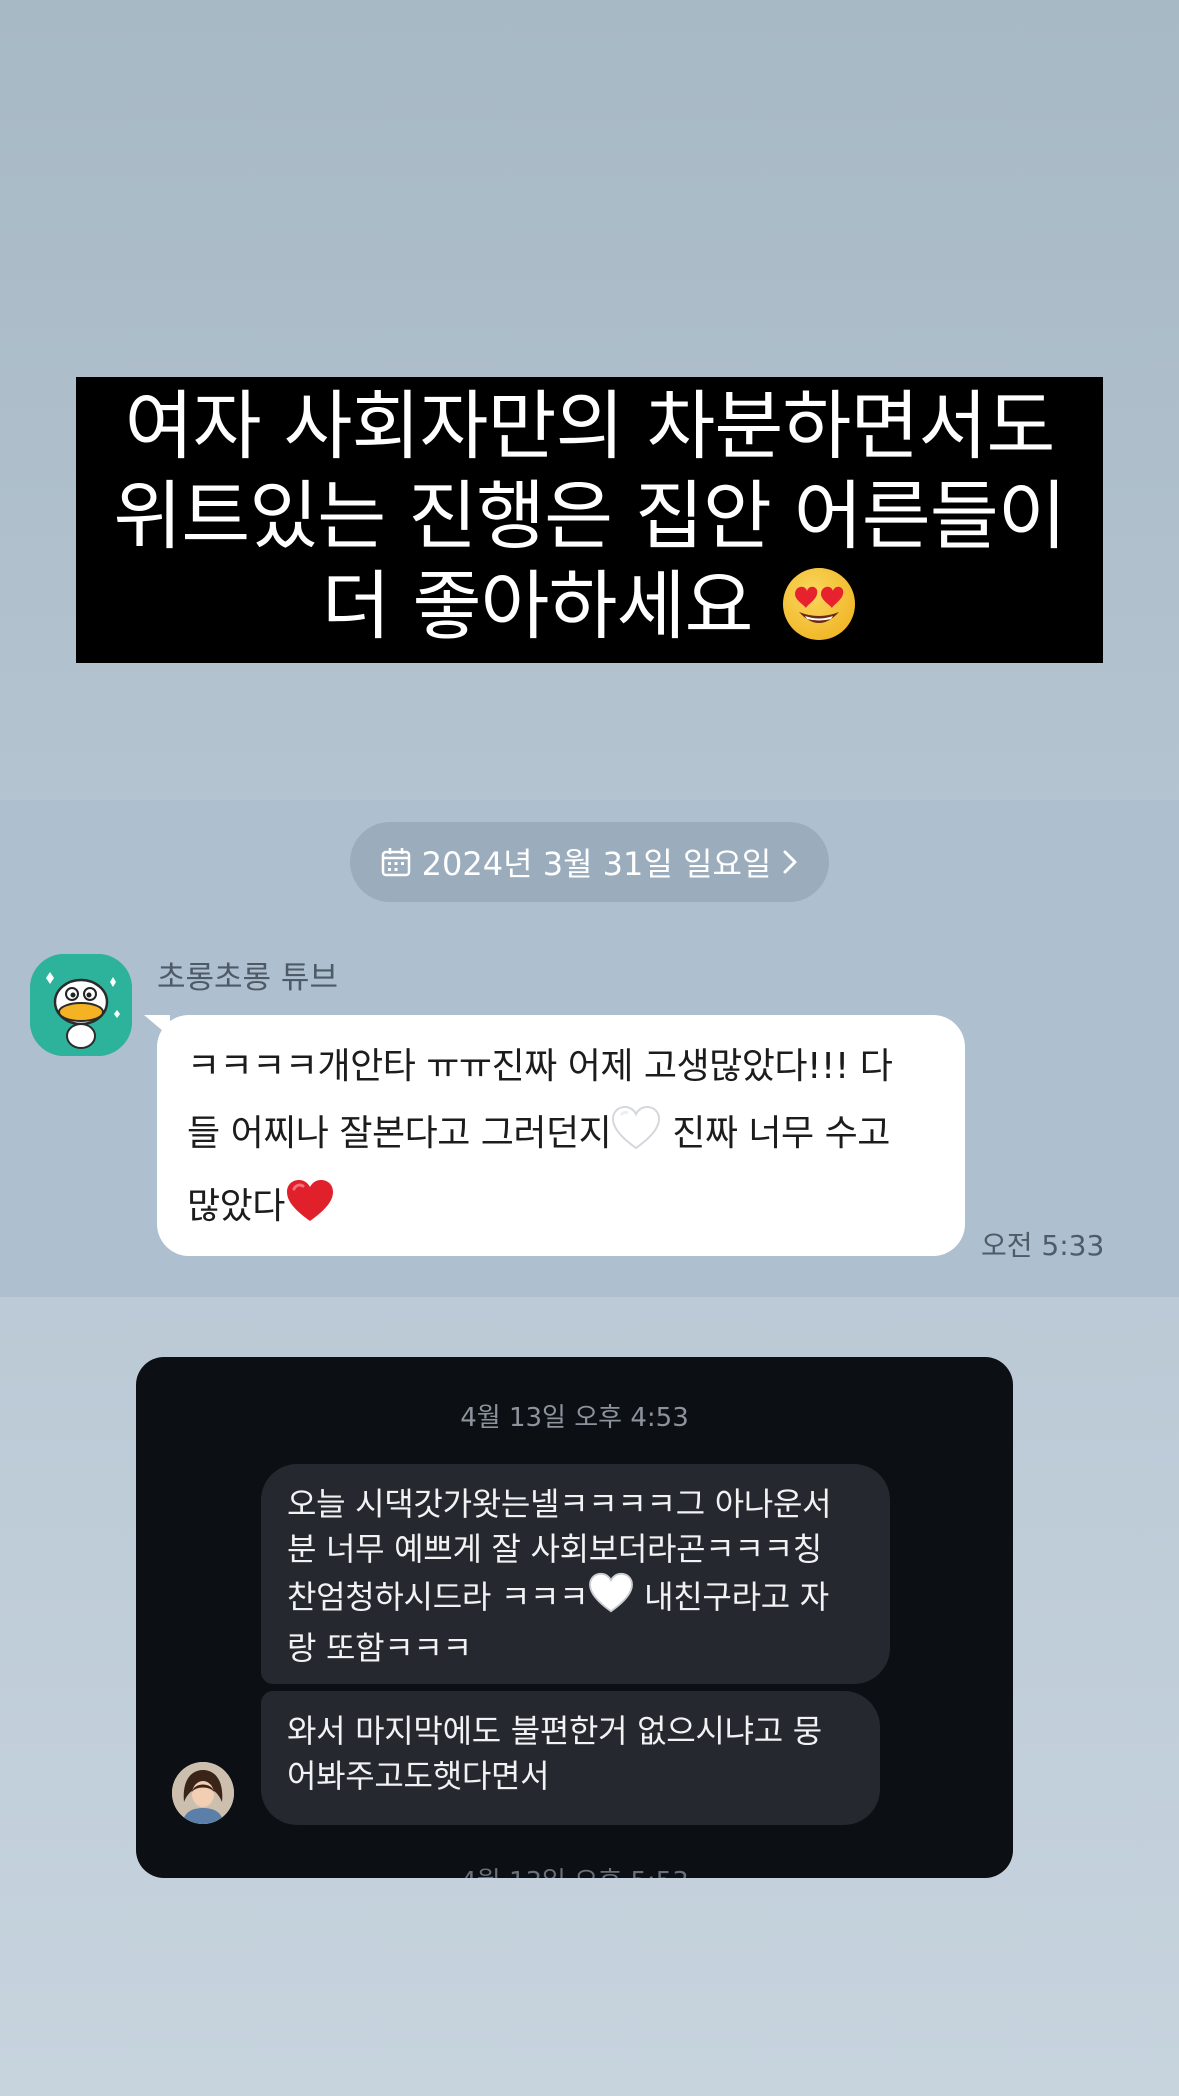 The image size is (1179, 2096). What do you see at coordinates (590, 426) in the screenshot?
I see `caption-line-1: 여자 사회자만의 차분하면서도` at bounding box center [590, 426].